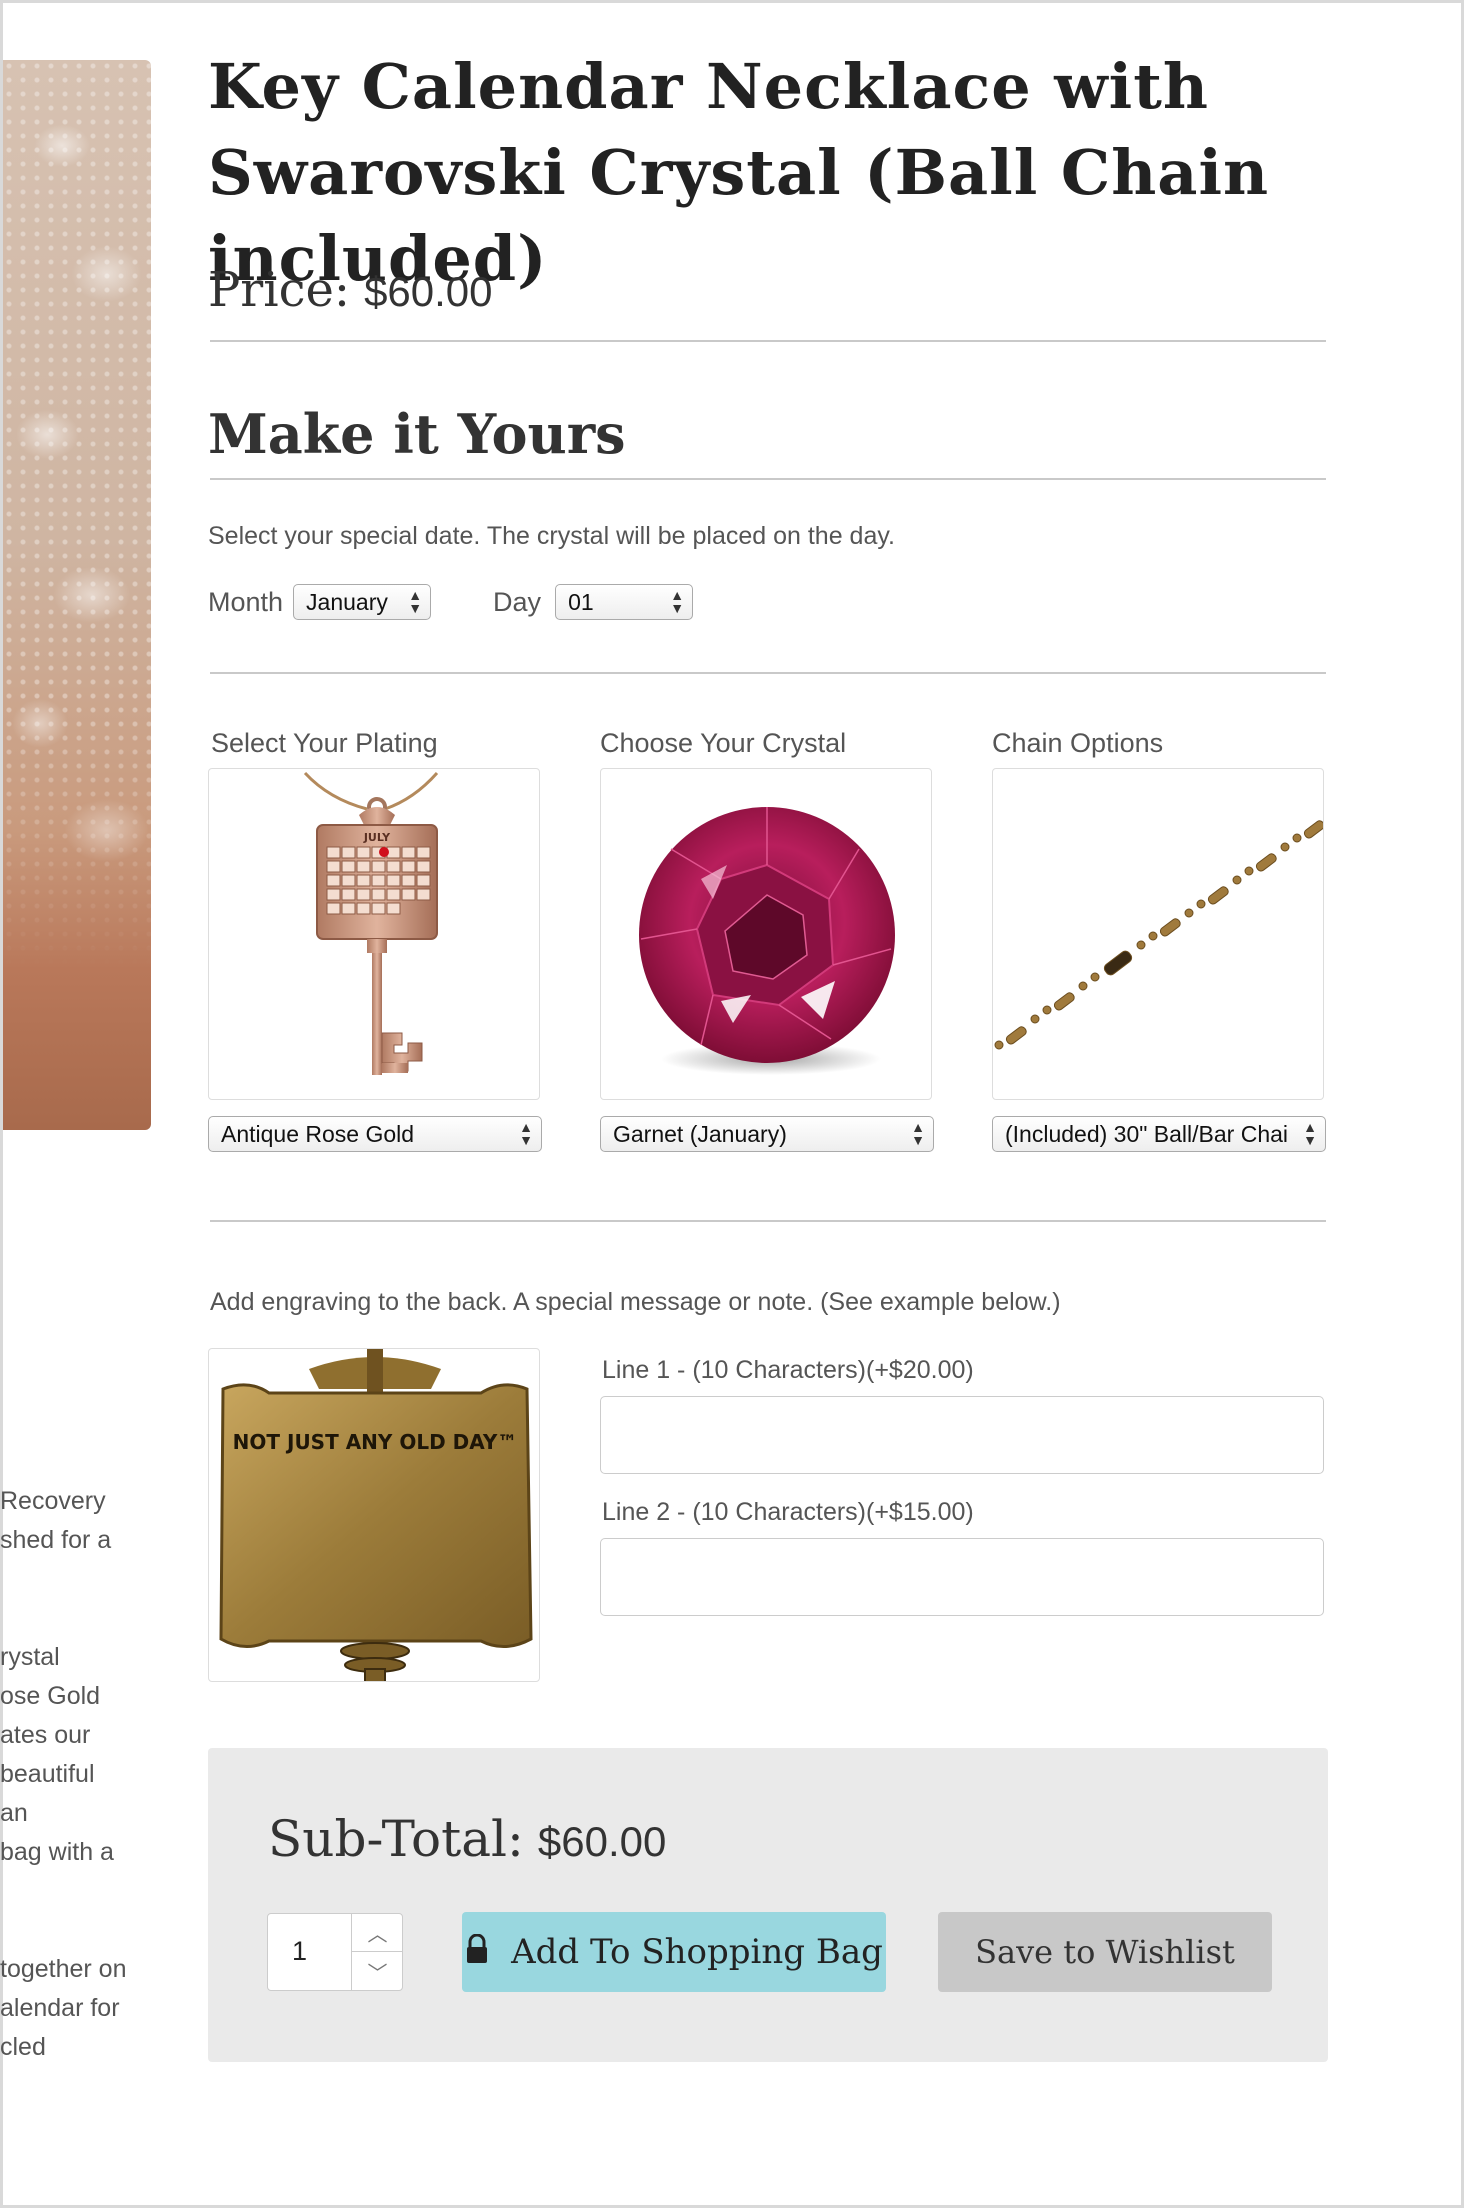  I want to click on add-to-bag-button: Add To Shopping Bag, so click(674, 1952).